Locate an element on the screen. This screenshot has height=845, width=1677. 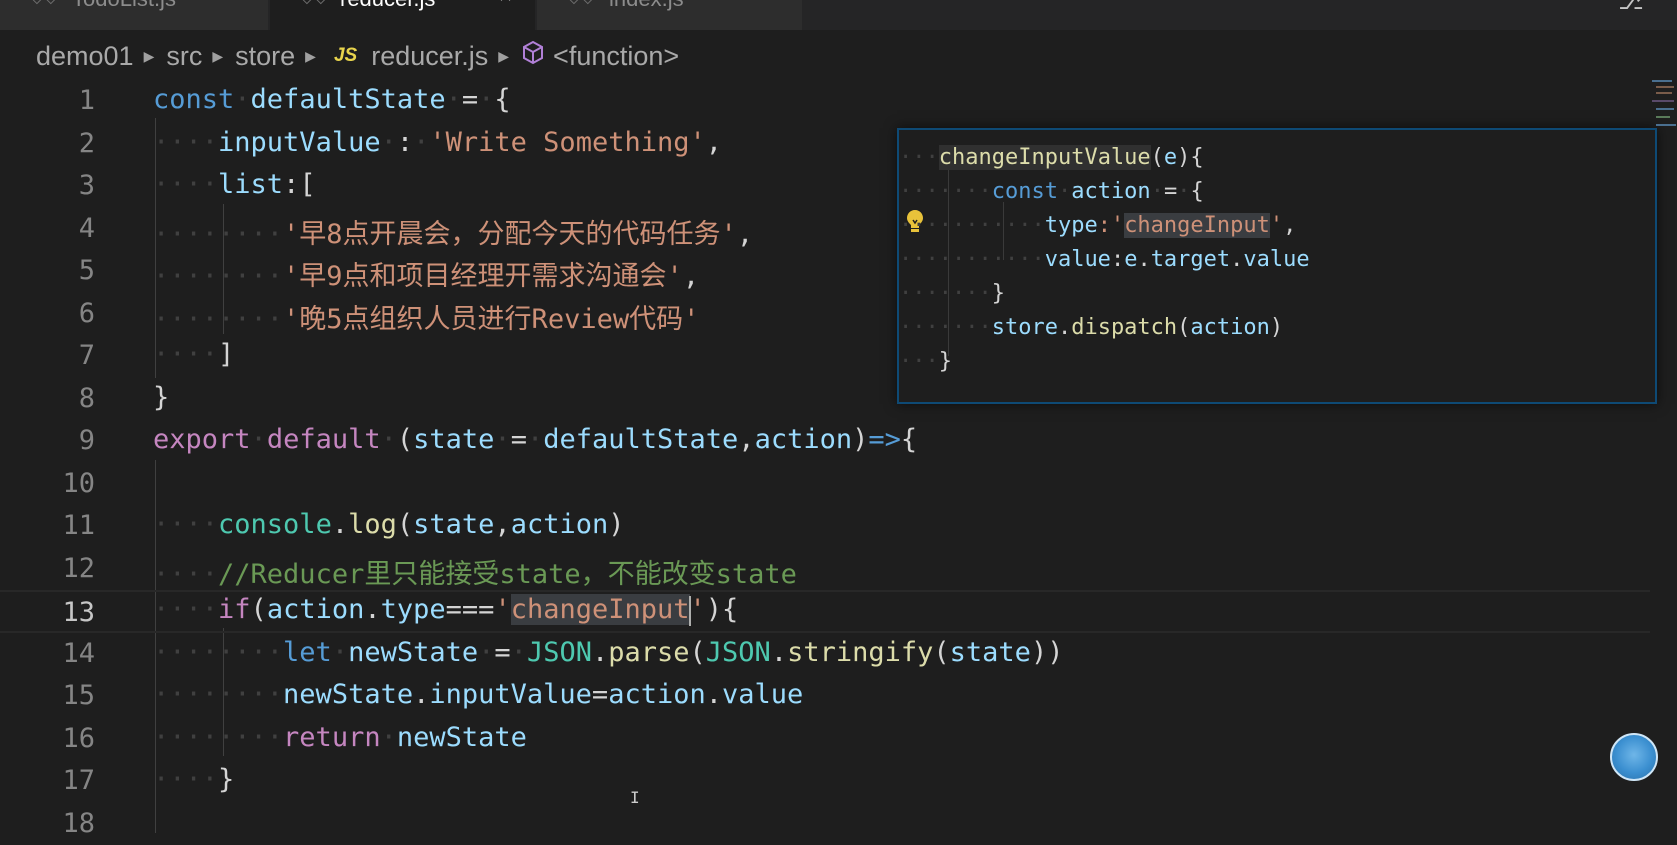
code-line: 17 ····} is located at coordinates (825, 781).